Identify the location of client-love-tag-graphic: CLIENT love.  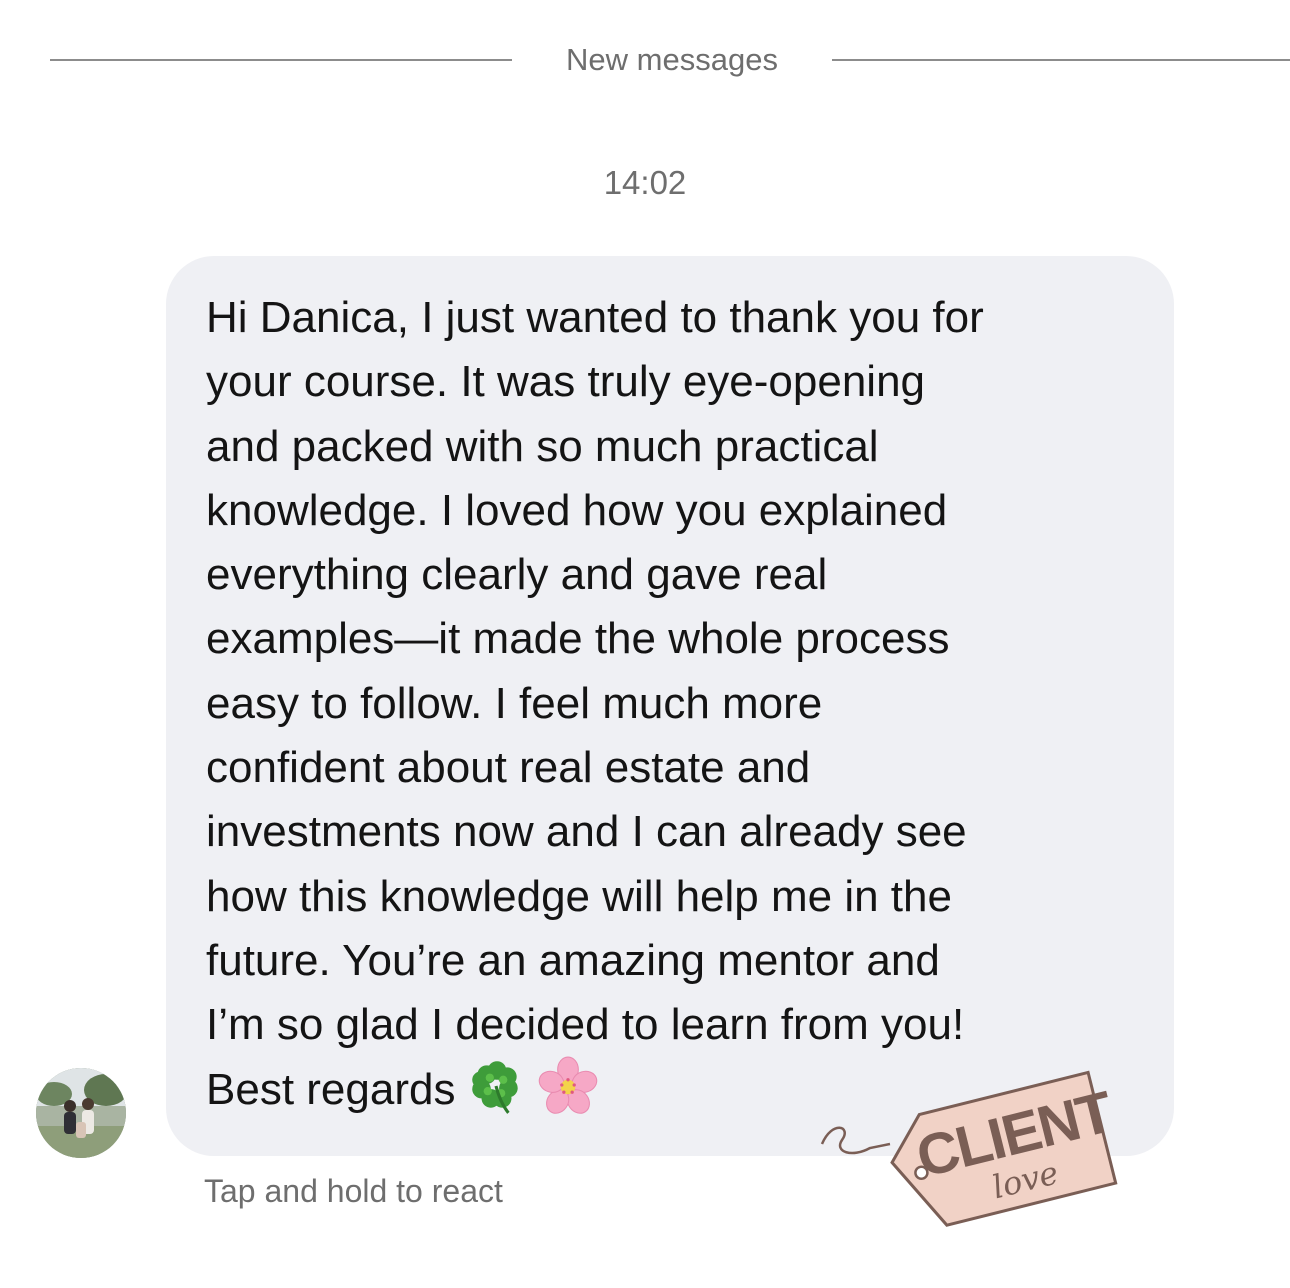
(969, 1148).